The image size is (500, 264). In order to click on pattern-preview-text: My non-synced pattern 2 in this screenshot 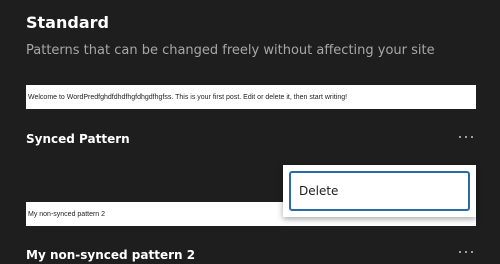, I will do `click(67, 214)`.